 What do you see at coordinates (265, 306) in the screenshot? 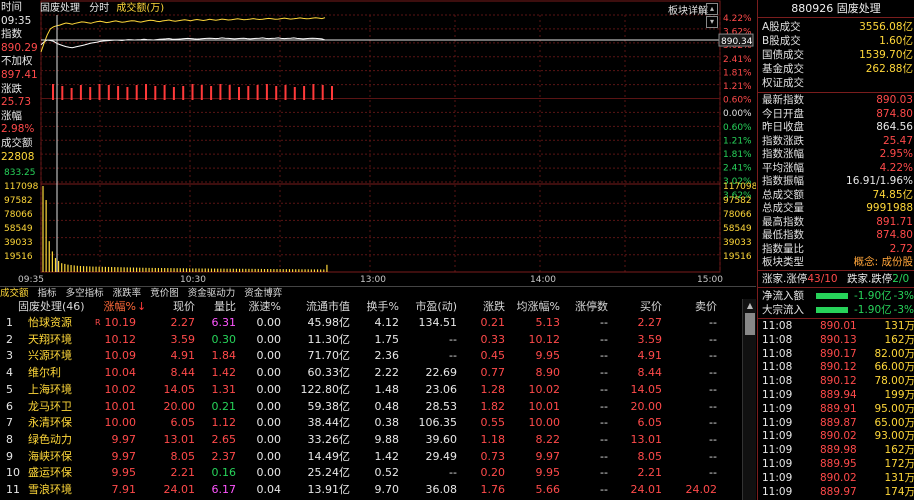
I see `column-header: 涨速%` at bounding box center [265, 306].